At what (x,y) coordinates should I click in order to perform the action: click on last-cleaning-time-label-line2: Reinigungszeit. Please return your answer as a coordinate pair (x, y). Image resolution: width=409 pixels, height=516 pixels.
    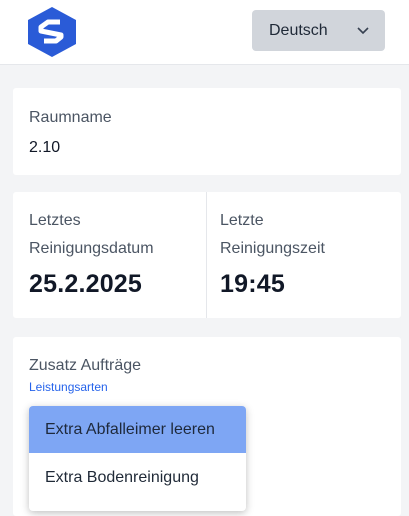
    Looking at the image, I should click on (272, 248).